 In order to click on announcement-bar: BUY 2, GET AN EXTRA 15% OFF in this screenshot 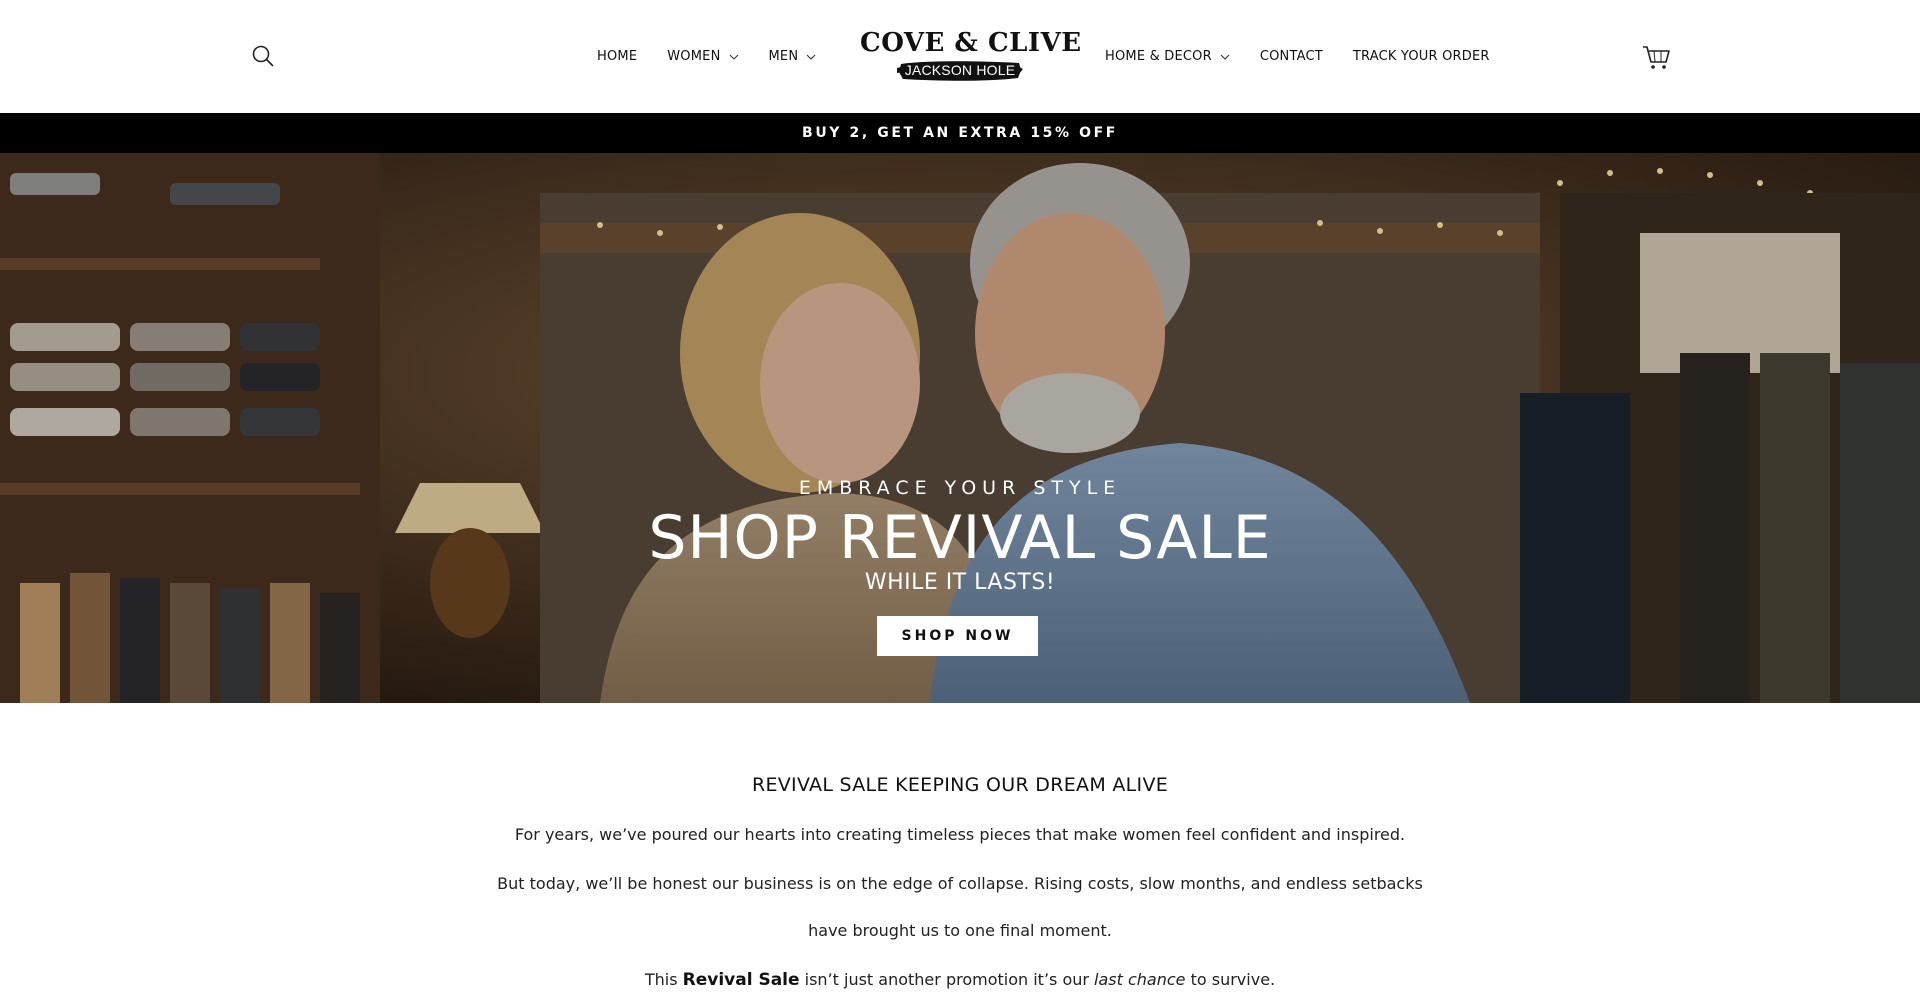, I will do `click(960, 133)`.